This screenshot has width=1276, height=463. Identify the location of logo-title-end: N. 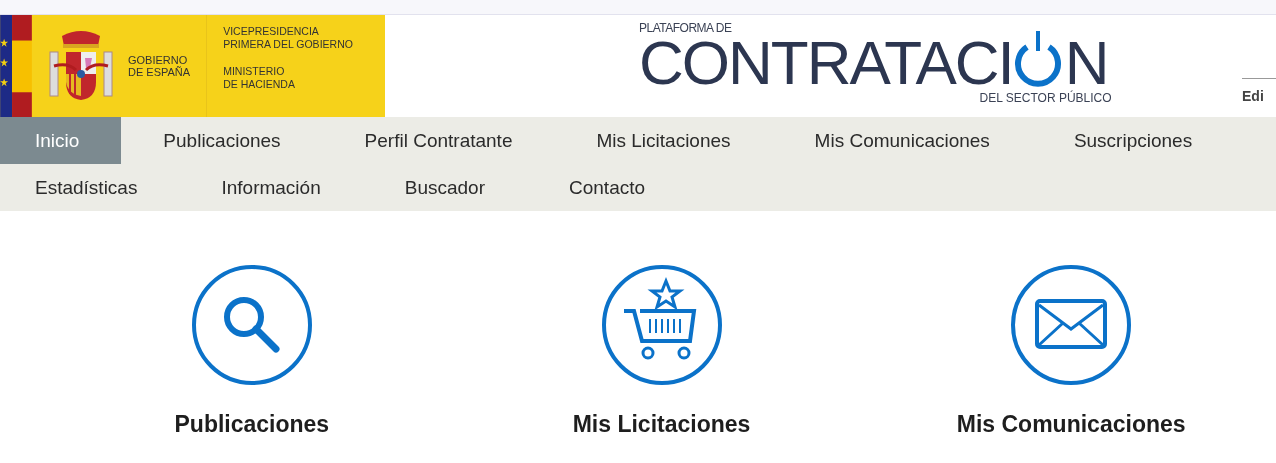
(1086, 63).